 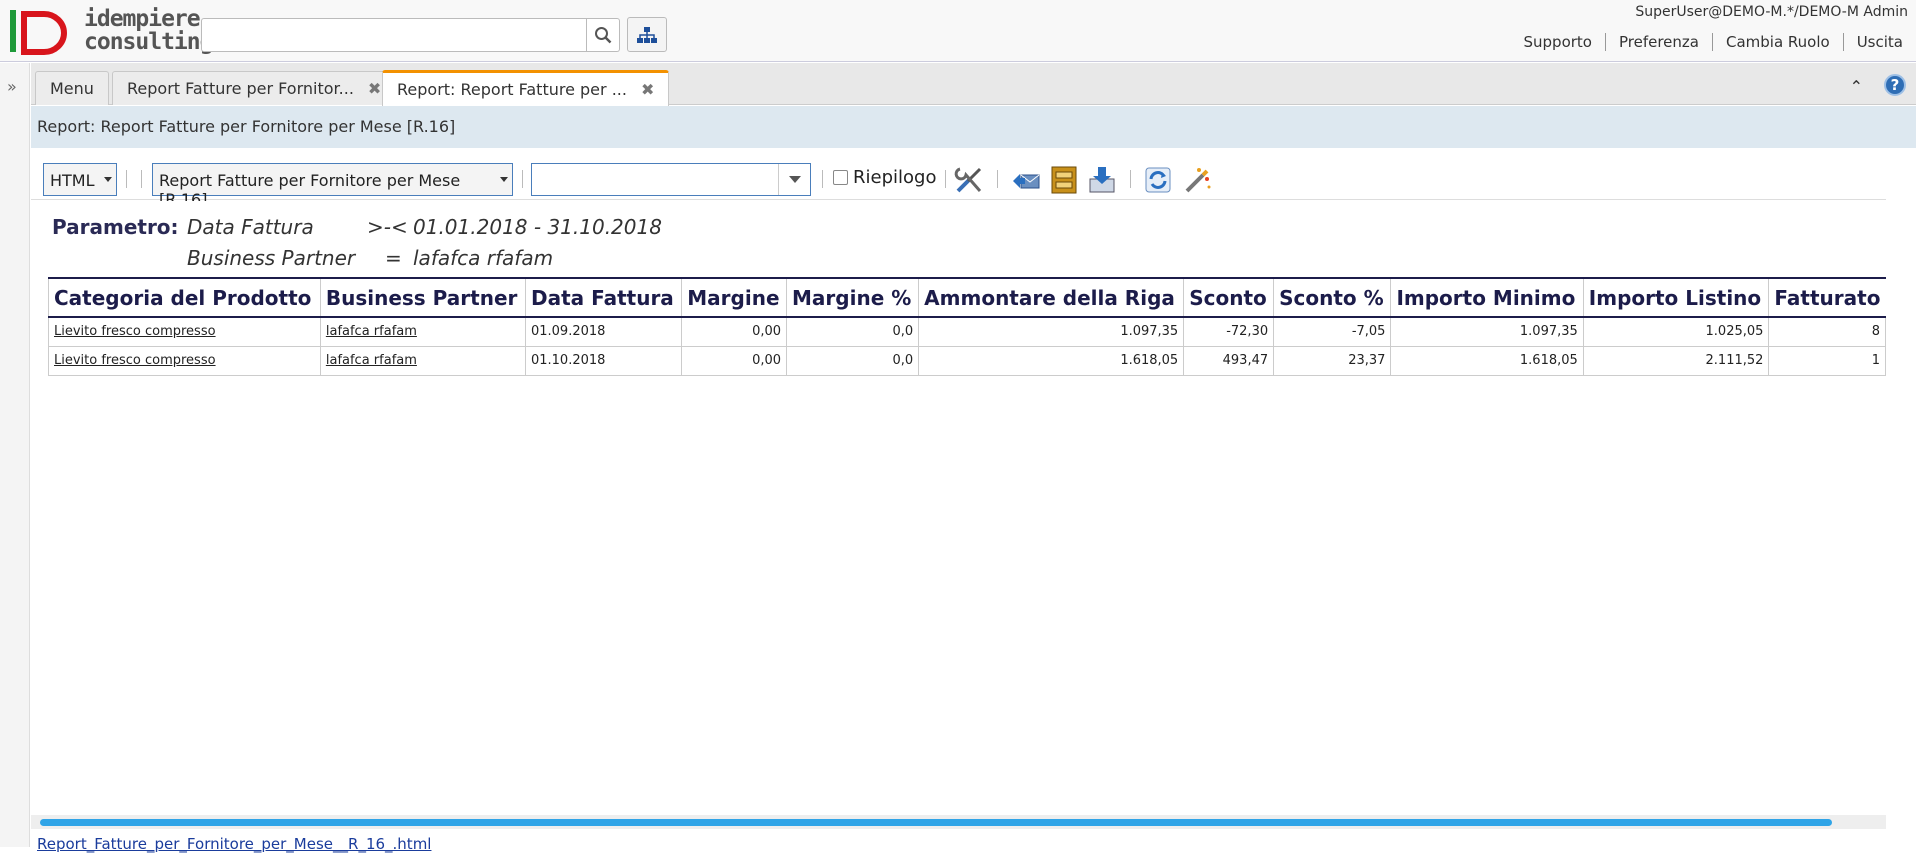 I want to click on tab-report-window: Report Fatture per Fornitor... ✖, so click(x=254, y=88).